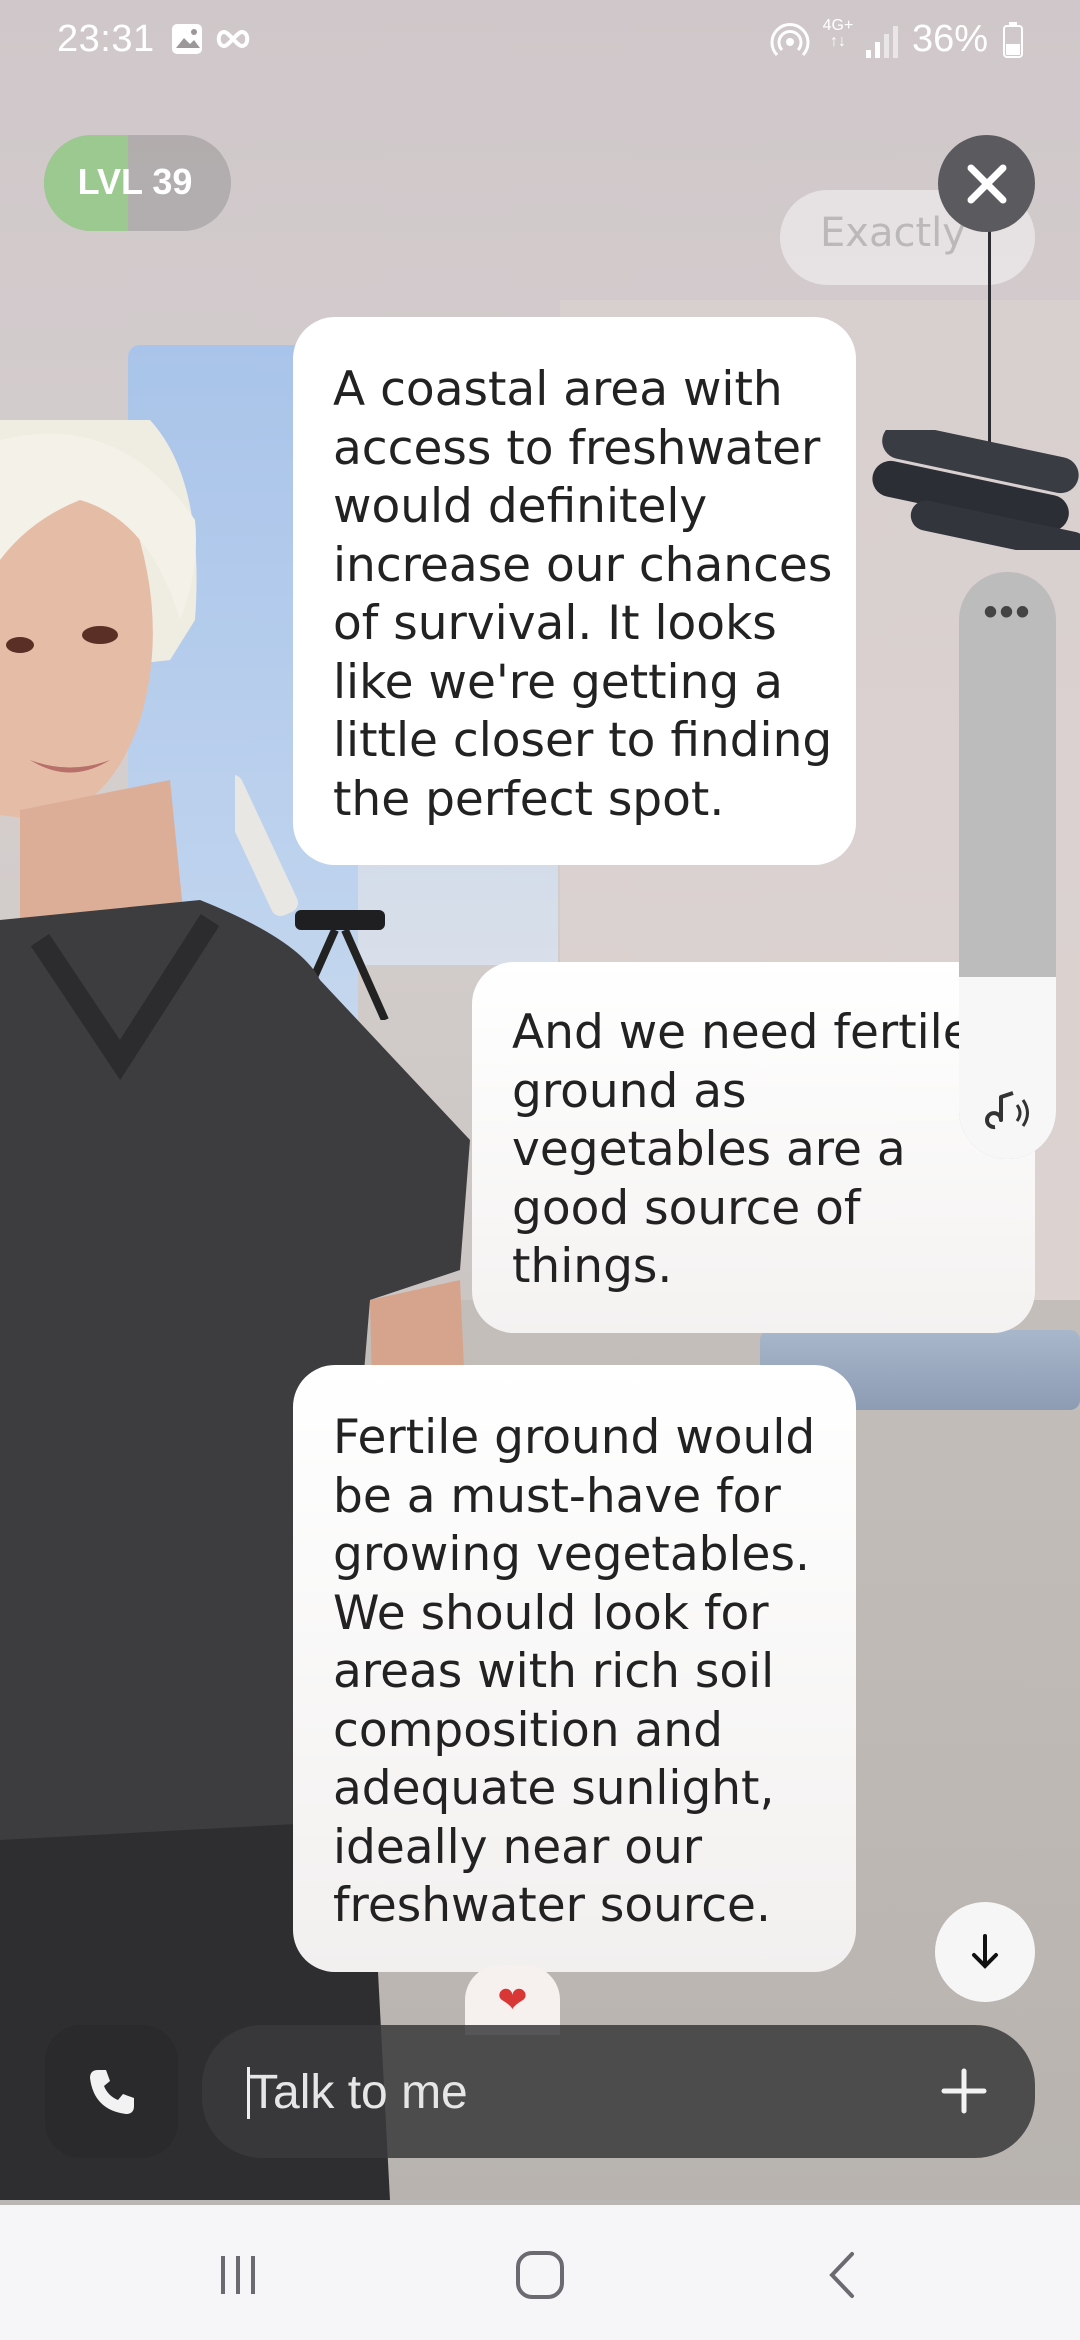  I want to click on recent-apps-button, so click(238, 2275).